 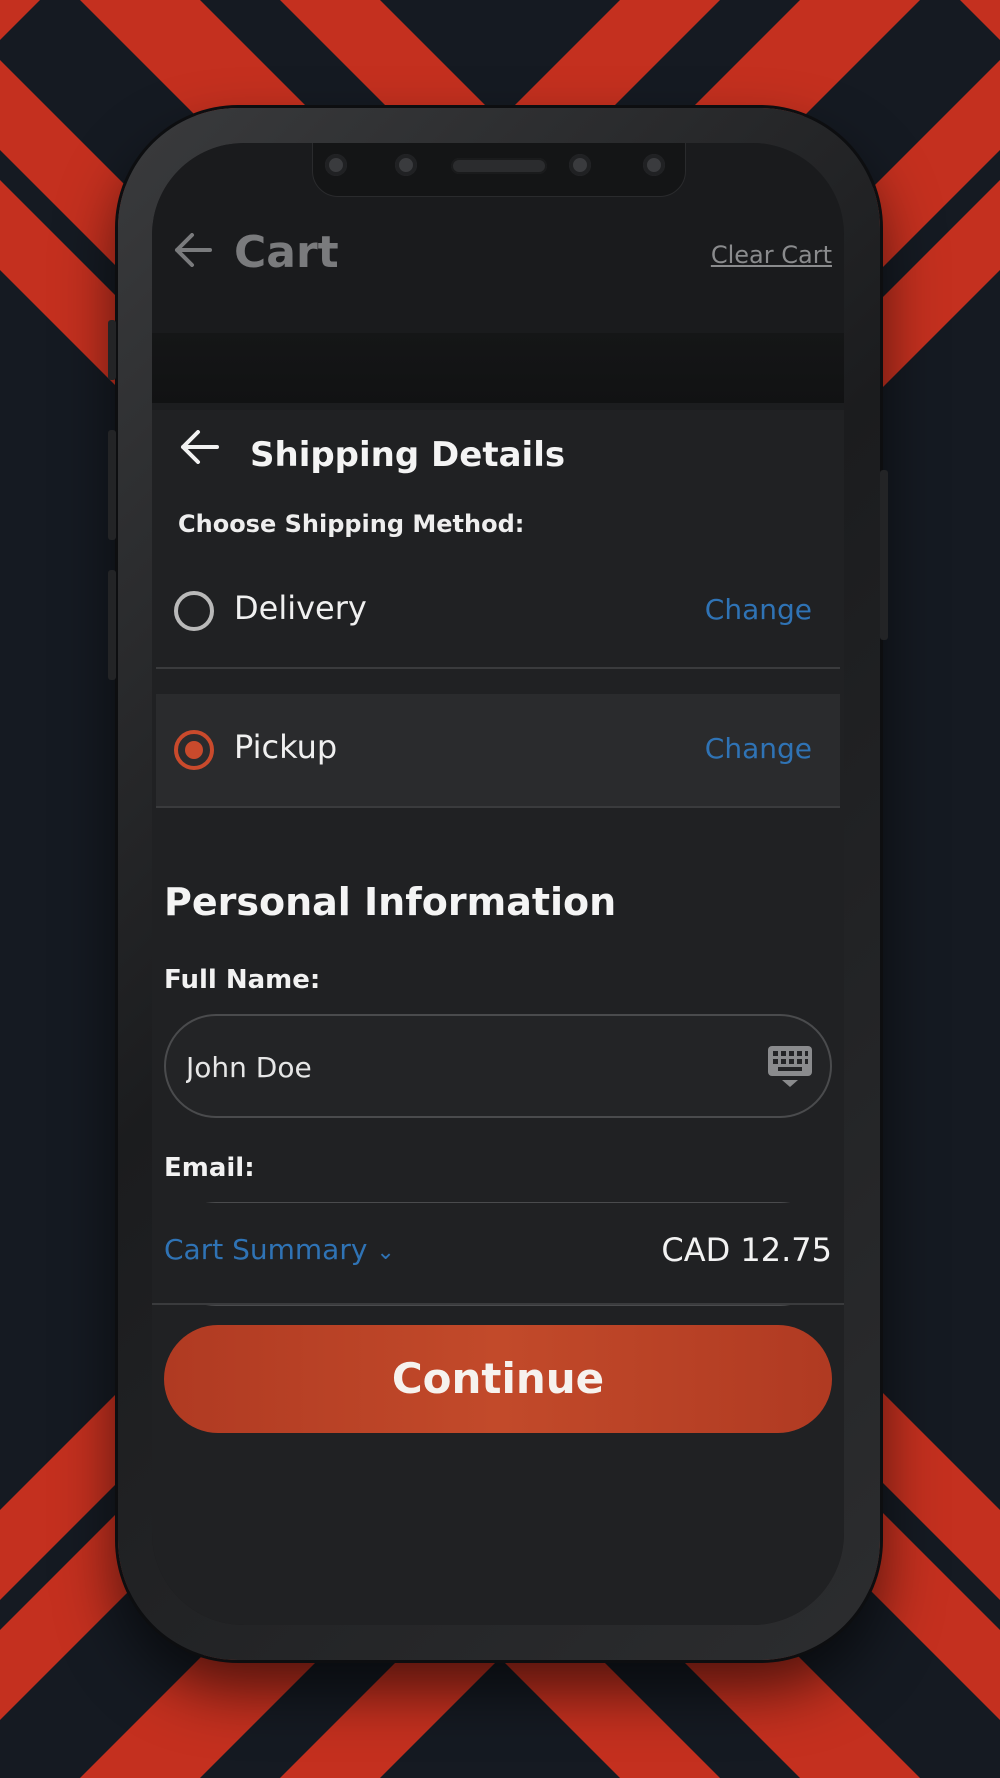 What do you see at coordinates (498, 368) in the screenshot?
I see `header-shadow-strip` at bounding box center [498, 368].